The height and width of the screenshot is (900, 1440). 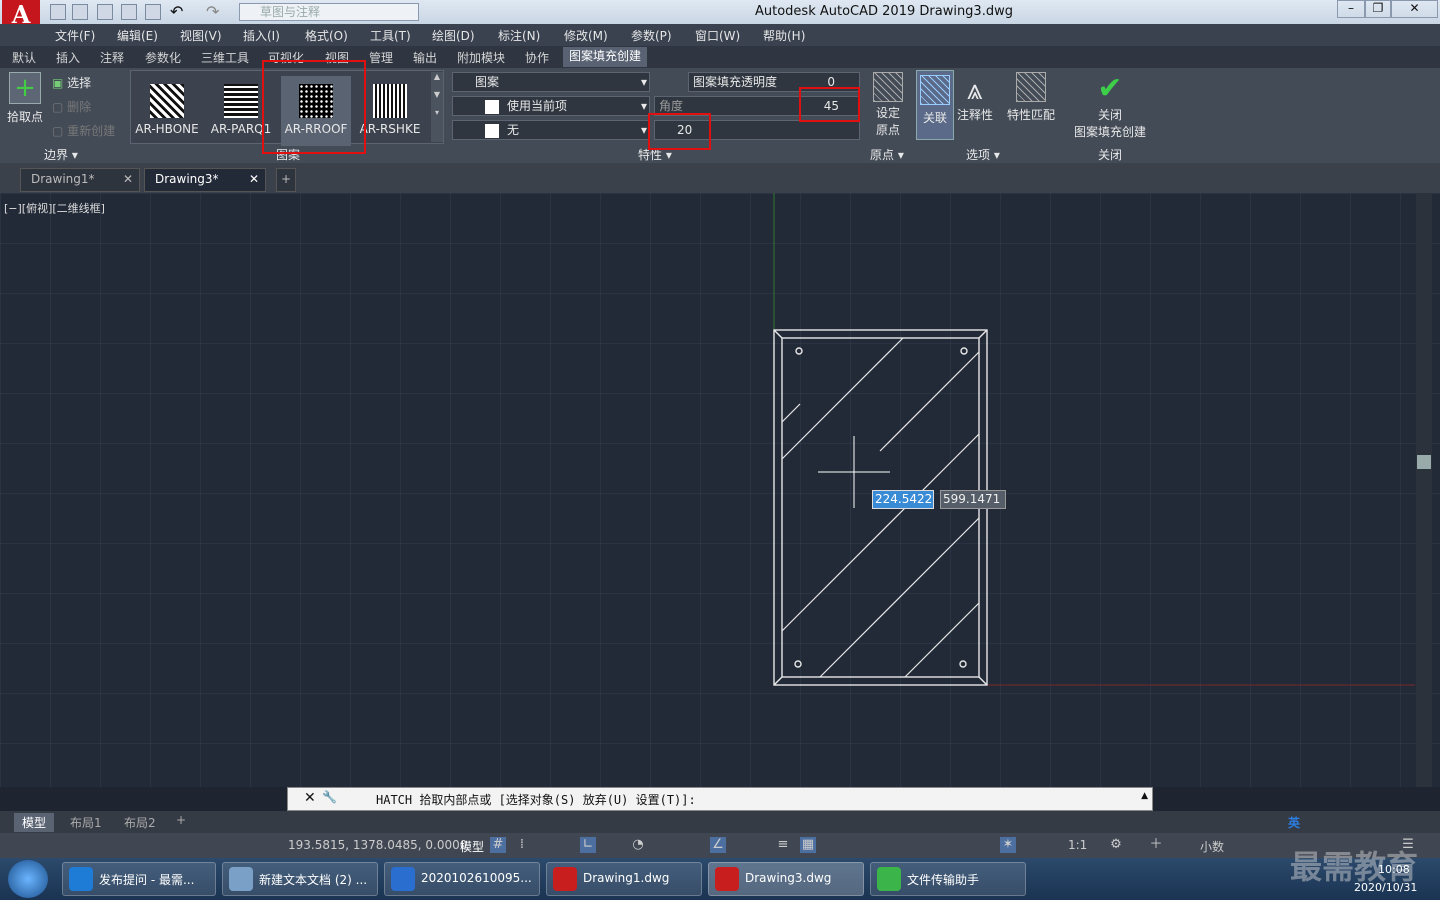 What do you see at coordinates (472, 846) in the screenshot?
I see `model-space-toggle: 模型` at bounding box center [472, 846].